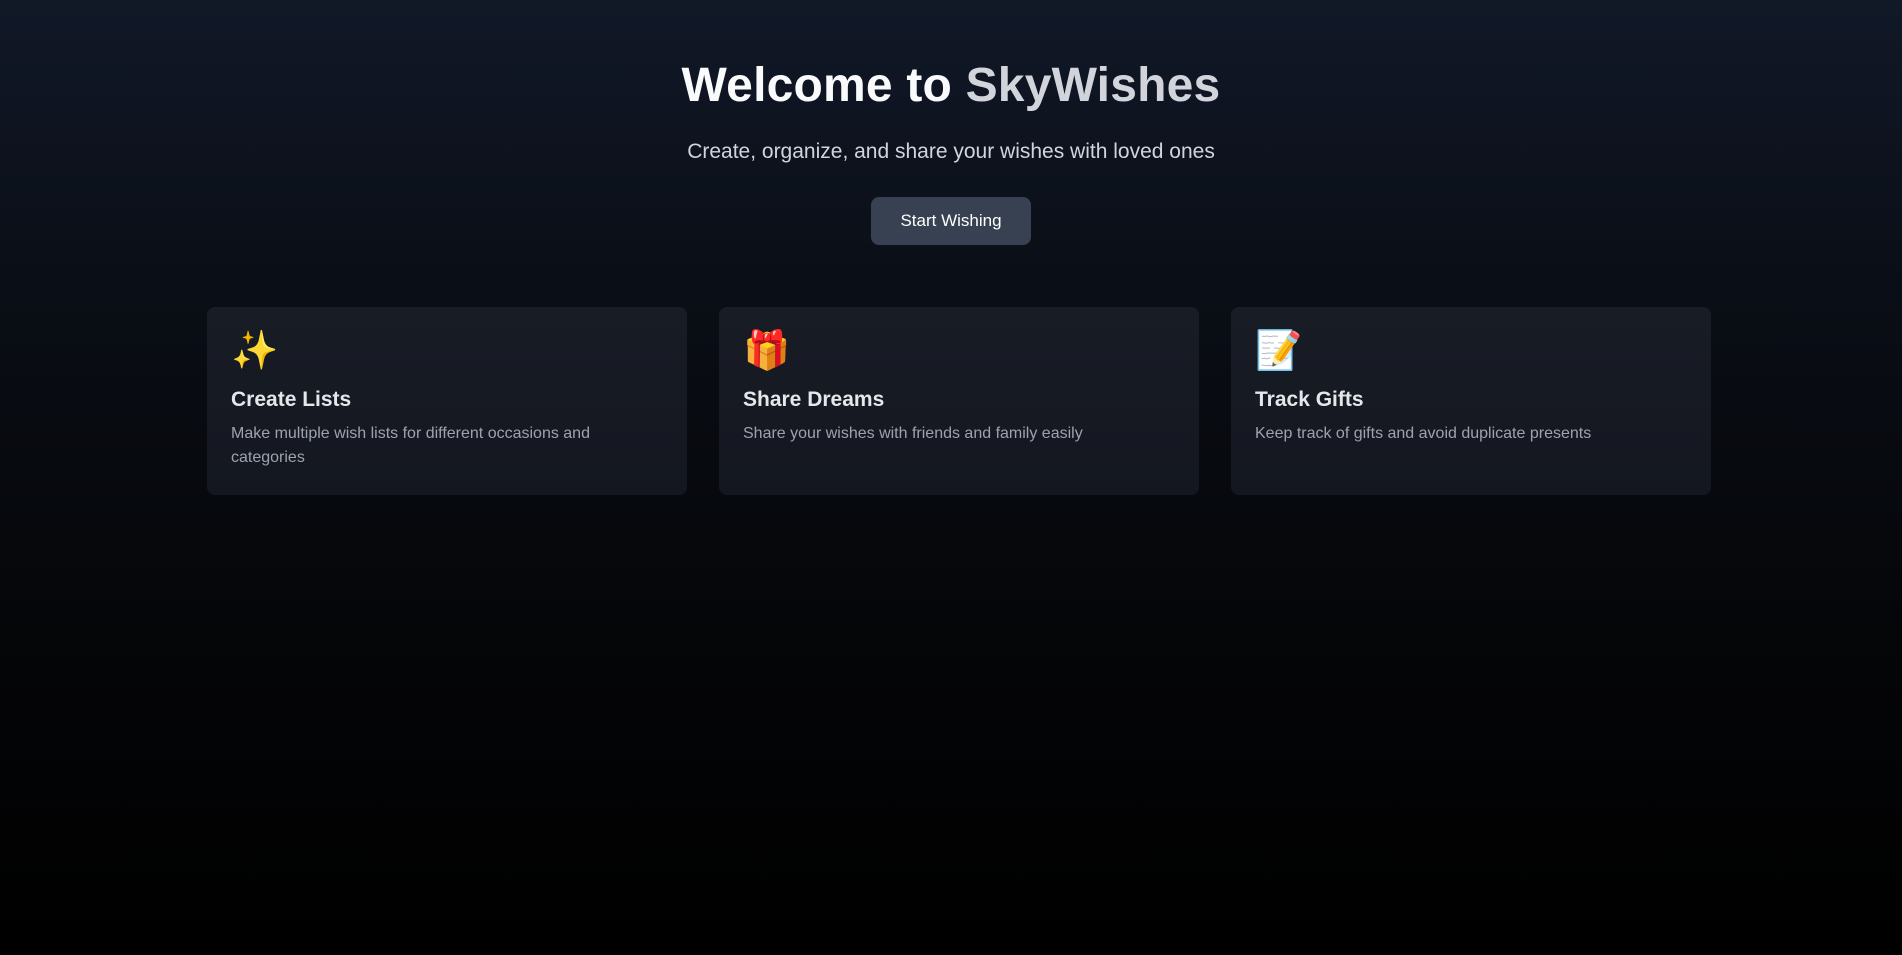  What do you see at coordinates (951, 221) in the screenshot?
I see `start-wishing-button: Start Wishing` at bounding box center [951, 221].